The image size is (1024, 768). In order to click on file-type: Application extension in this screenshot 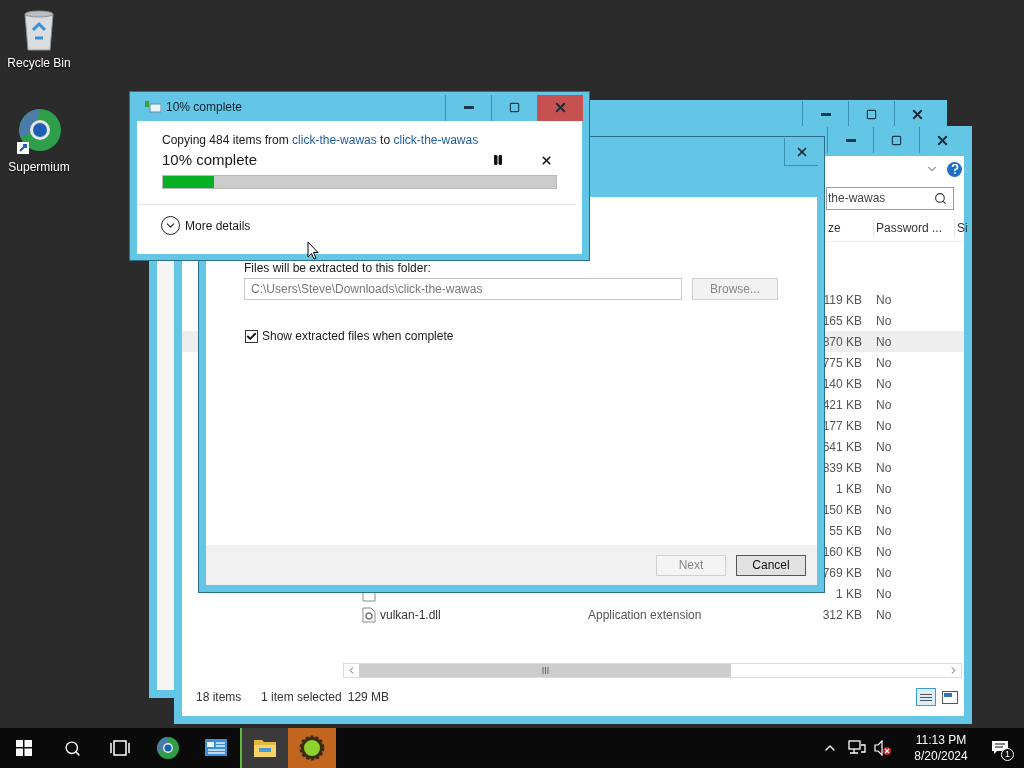, I will do `click(645, 614)`.